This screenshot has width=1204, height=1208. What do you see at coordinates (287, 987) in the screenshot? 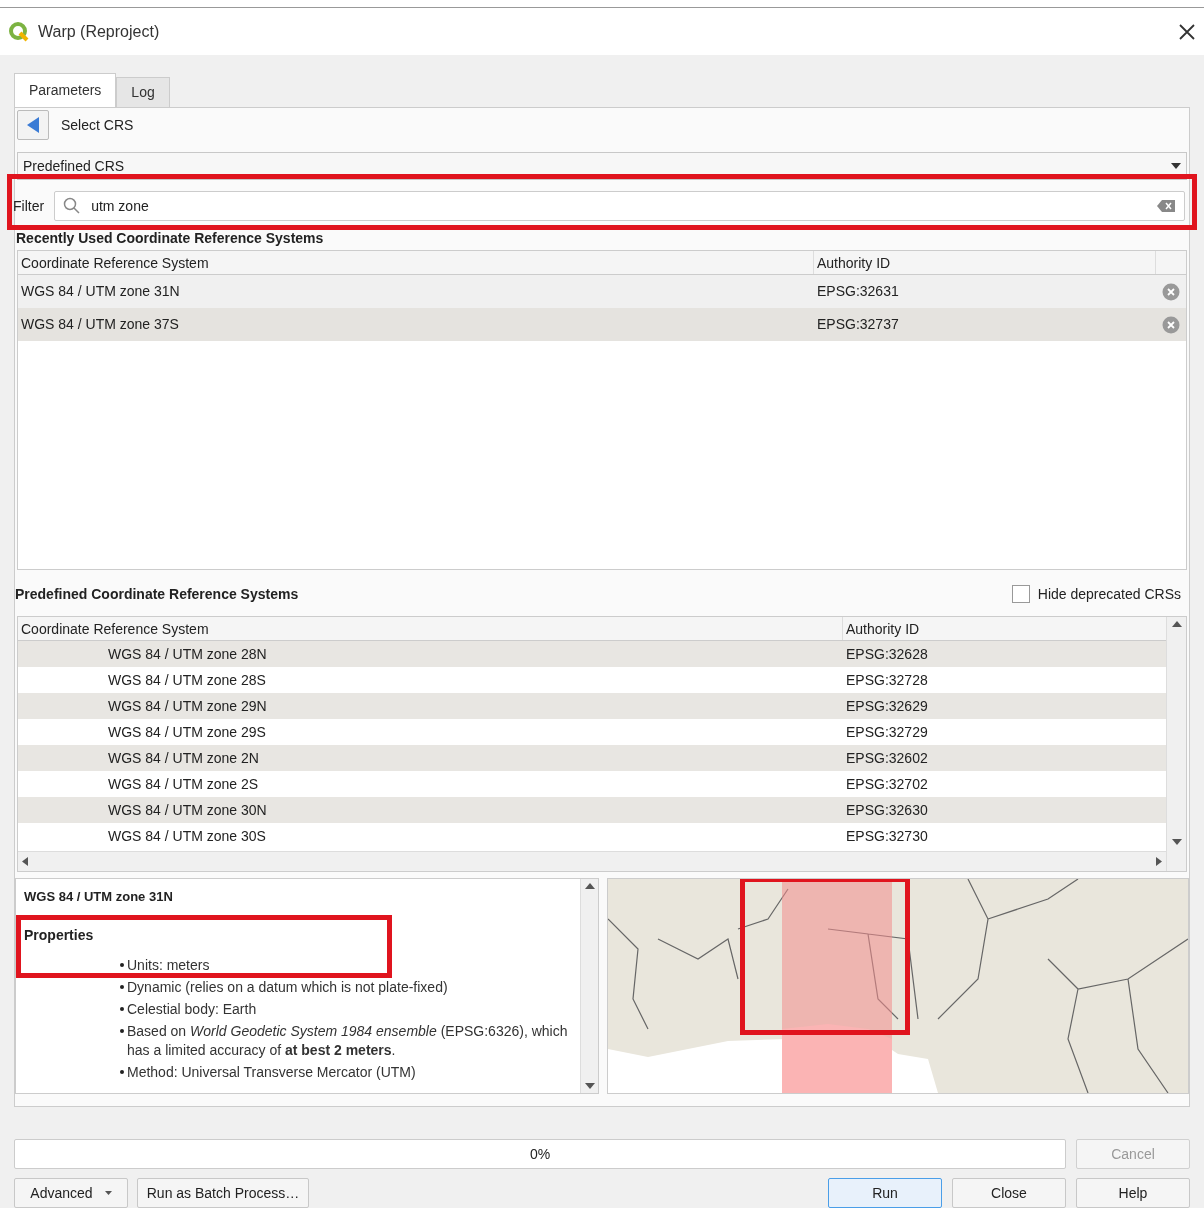
I see `property-text: Dynamic (relies on a datum which is not plate-fixed)` at bounding box center [287, 987].